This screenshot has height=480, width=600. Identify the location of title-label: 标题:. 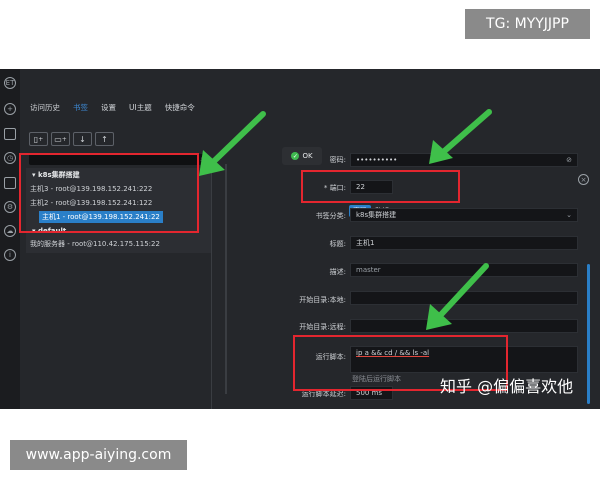
(337, 244).